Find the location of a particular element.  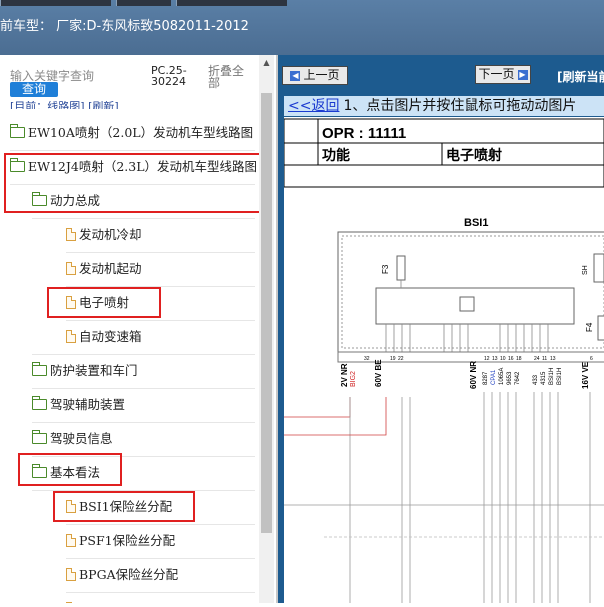

prev-page-button: ◀ 上一页 is located at coordinates (315, 75).